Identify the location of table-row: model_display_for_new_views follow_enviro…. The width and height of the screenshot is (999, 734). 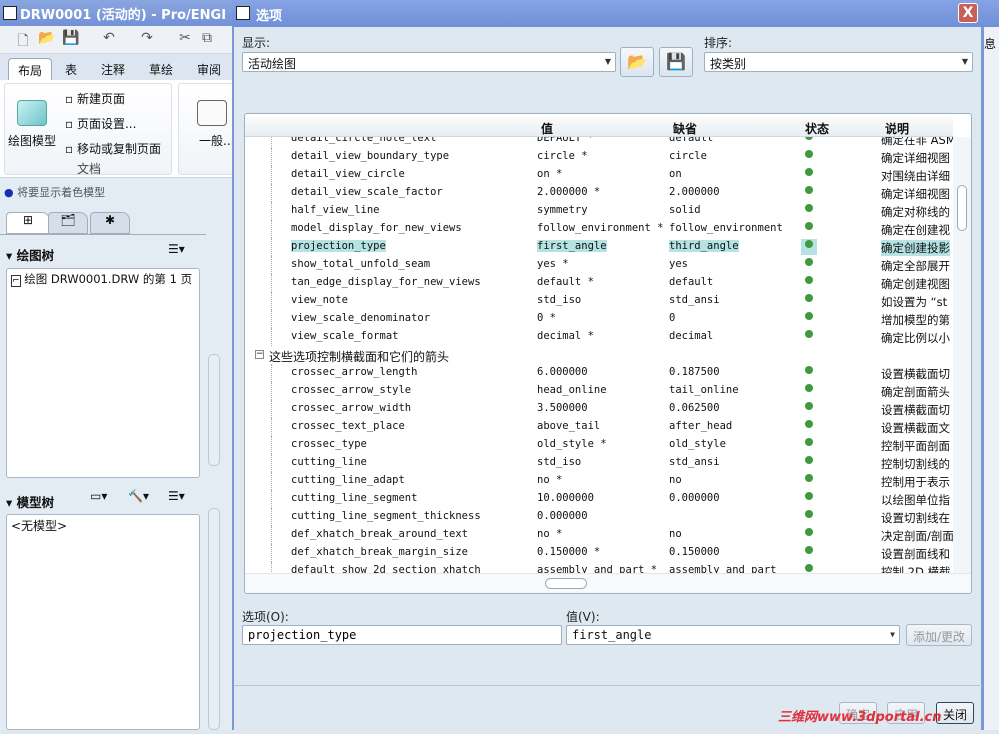
(599, 229).